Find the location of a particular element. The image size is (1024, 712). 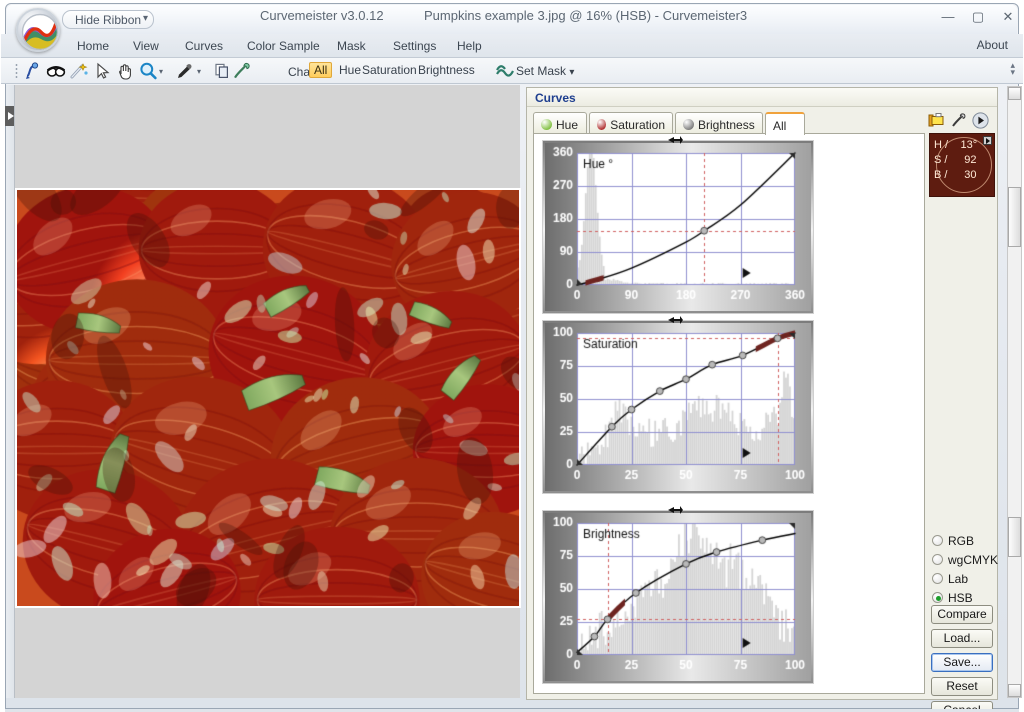

menu-item-home: Home is located at coordinates (93, 46).